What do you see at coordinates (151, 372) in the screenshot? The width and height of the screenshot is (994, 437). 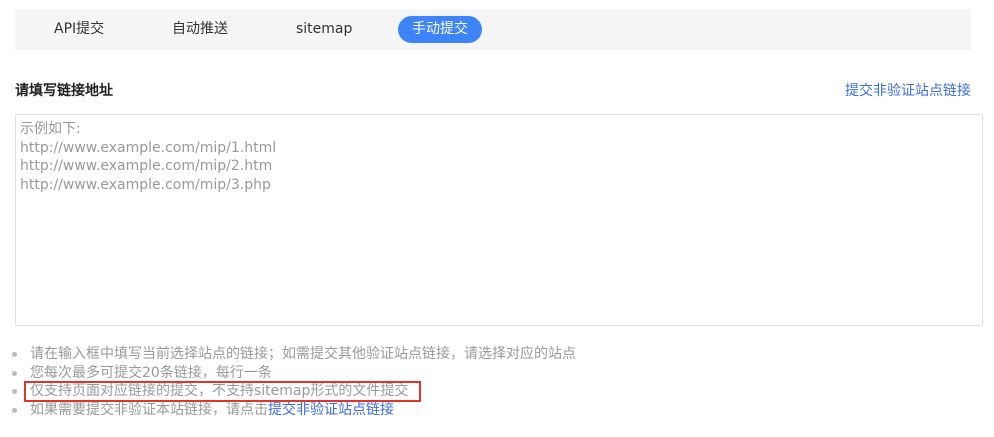 I see `tip-text: 您每次最多可提交20条链接，每行一条` at bounding box center [151, 372].